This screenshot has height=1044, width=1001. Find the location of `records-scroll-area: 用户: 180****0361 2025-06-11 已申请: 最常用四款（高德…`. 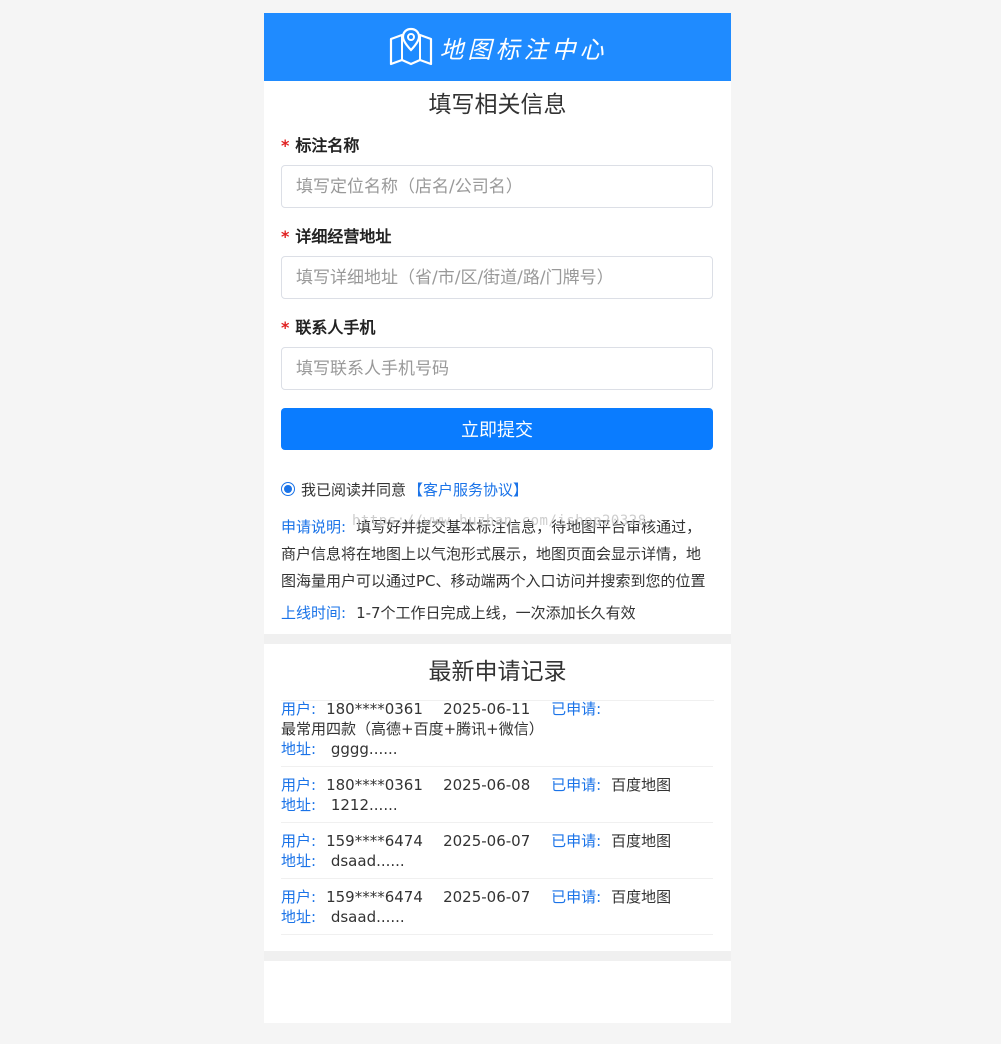

records-scroll-area: 用户: 180****0361 2025-06-11 已申请: 最常用四款（高德… is located at coordinates (497, 826).